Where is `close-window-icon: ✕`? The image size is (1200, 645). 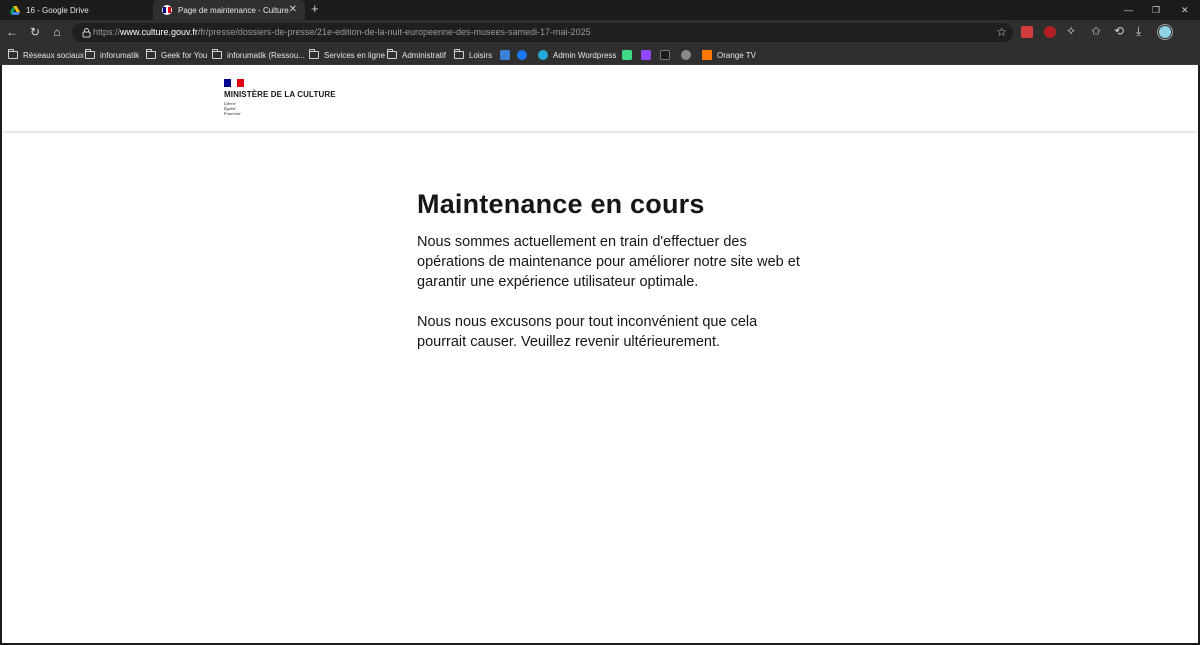 close-window-icon: ✕ is located at coordinates (1185, 10).